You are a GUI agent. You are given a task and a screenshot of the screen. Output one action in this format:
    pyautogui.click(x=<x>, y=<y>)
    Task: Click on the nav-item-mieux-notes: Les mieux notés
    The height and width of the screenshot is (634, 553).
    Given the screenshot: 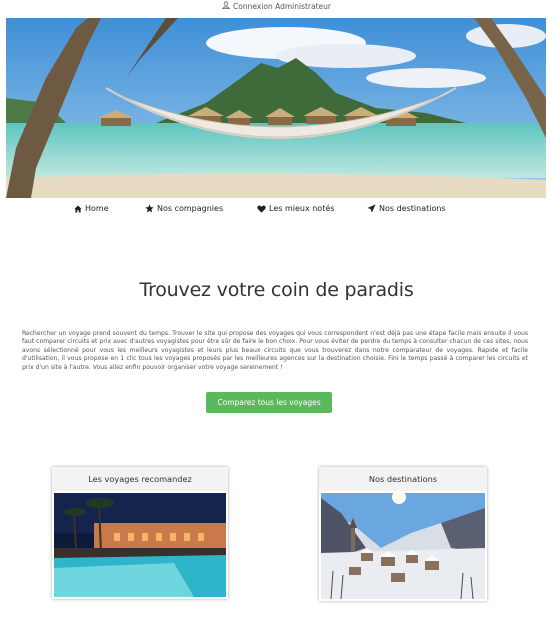 What is the action you would take?
    pyautogui.click(x=295, y=208)
    